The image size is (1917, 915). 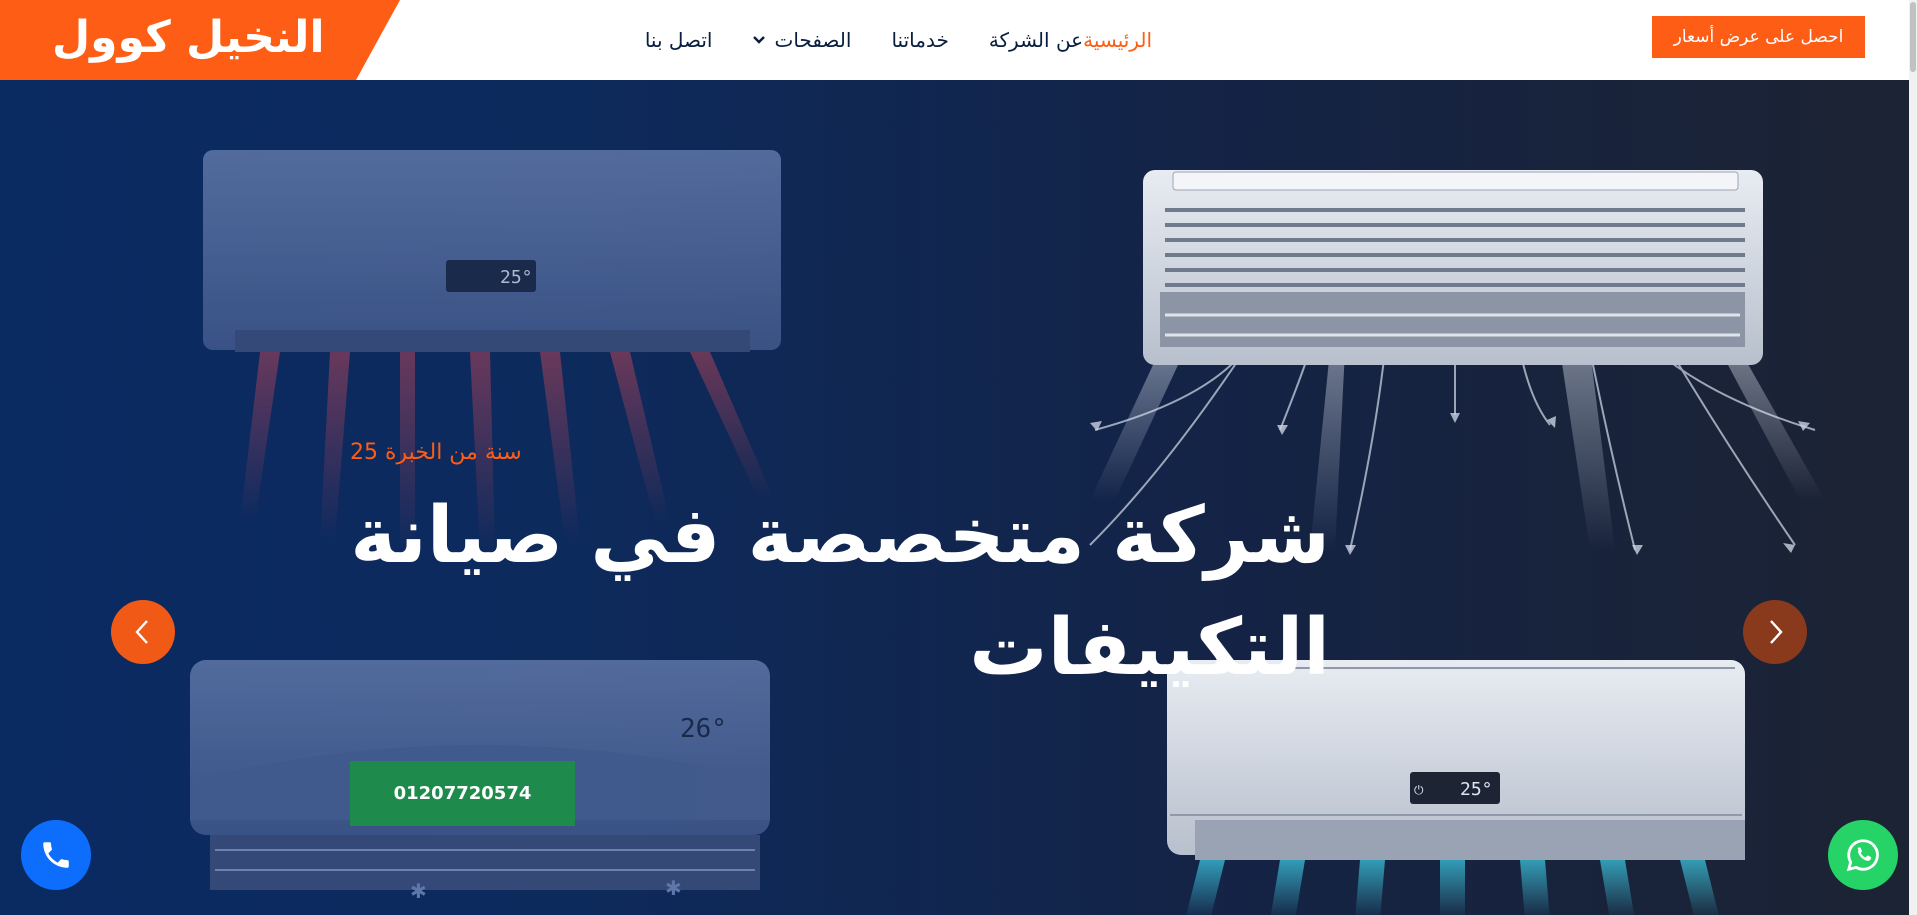 What do you see at coordinates (1758, 37) in the screenshot?
I see `get-quote-button: احصل على عرض أسعار` at bounding box center [1758, 37].